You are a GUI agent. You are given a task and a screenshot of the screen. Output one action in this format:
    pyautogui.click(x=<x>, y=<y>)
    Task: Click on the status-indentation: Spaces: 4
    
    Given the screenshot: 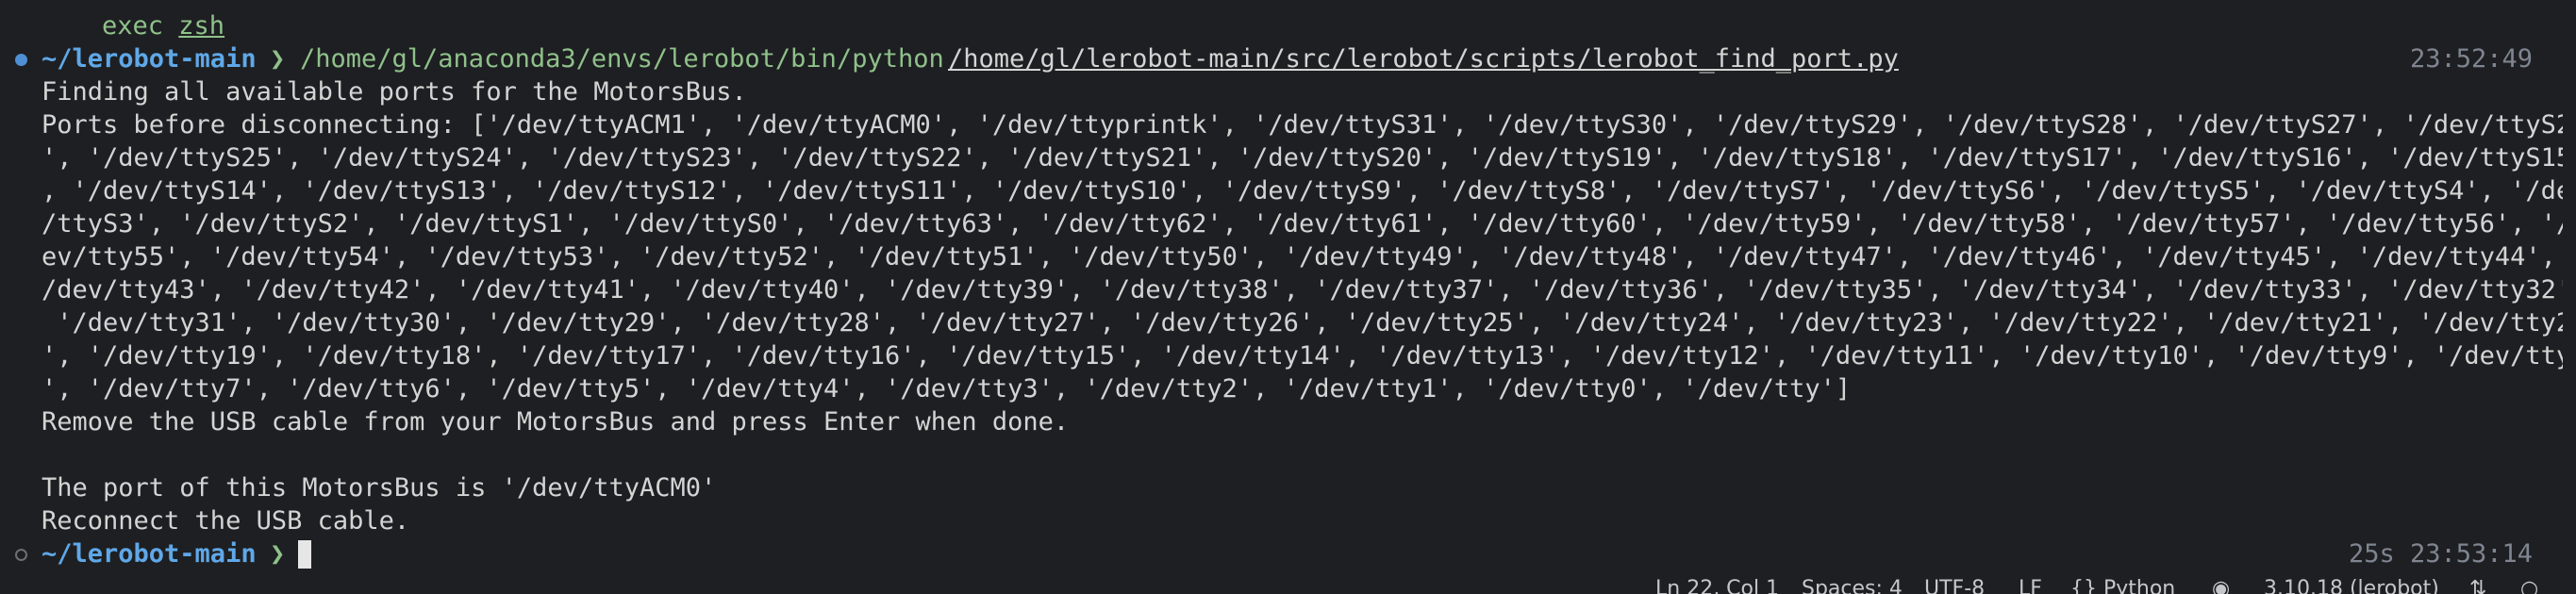 What is the action you would take?
    pyautogui.click(x=1852, y=582)
    